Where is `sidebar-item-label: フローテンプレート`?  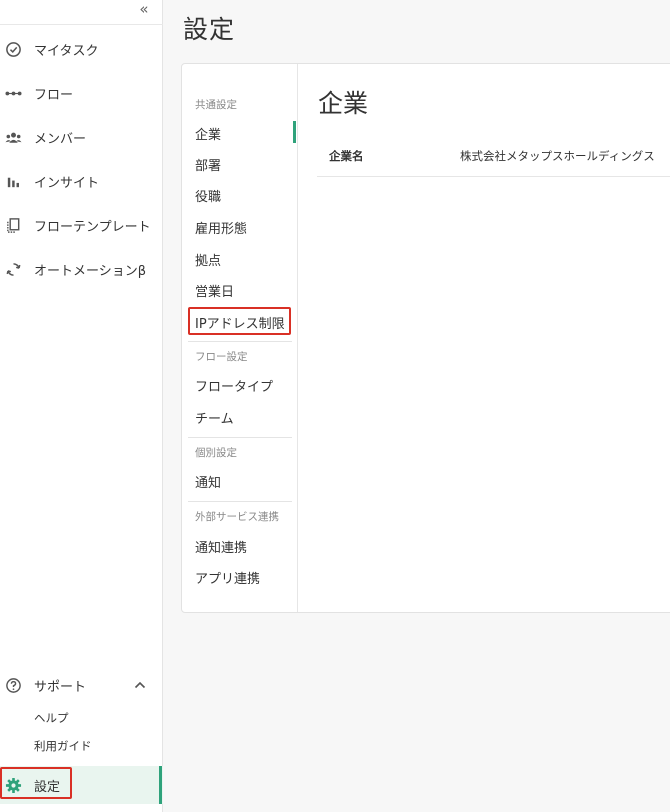
sidebar-item-label: フローテンプレート is located at coordinates (92, 227).